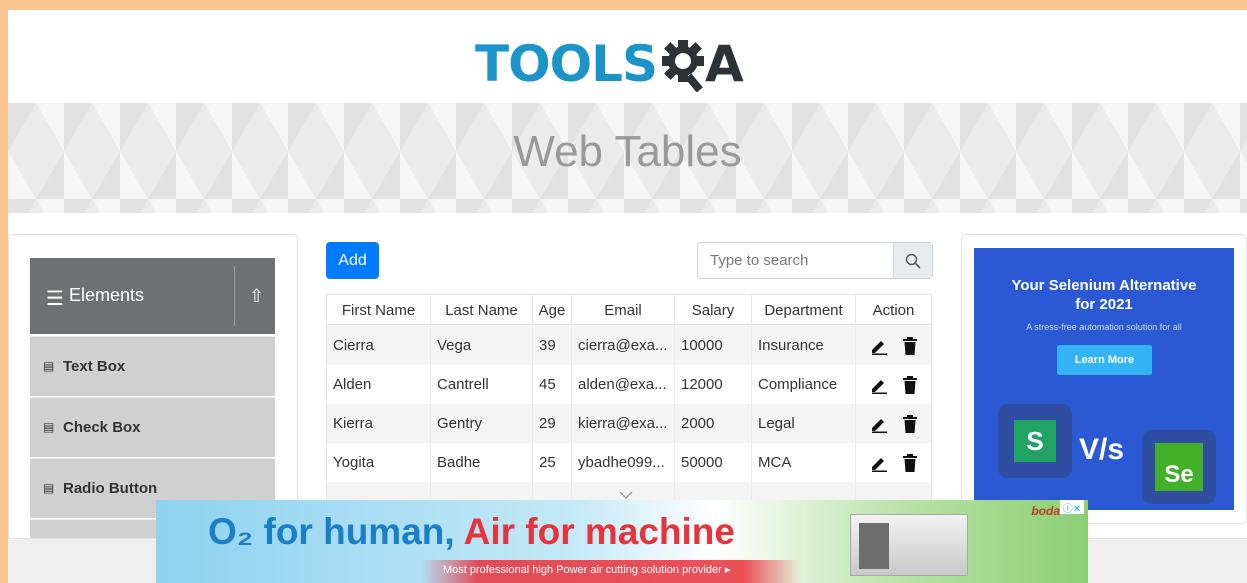  I want to click on cell-department: Legal, so click(804, 423).